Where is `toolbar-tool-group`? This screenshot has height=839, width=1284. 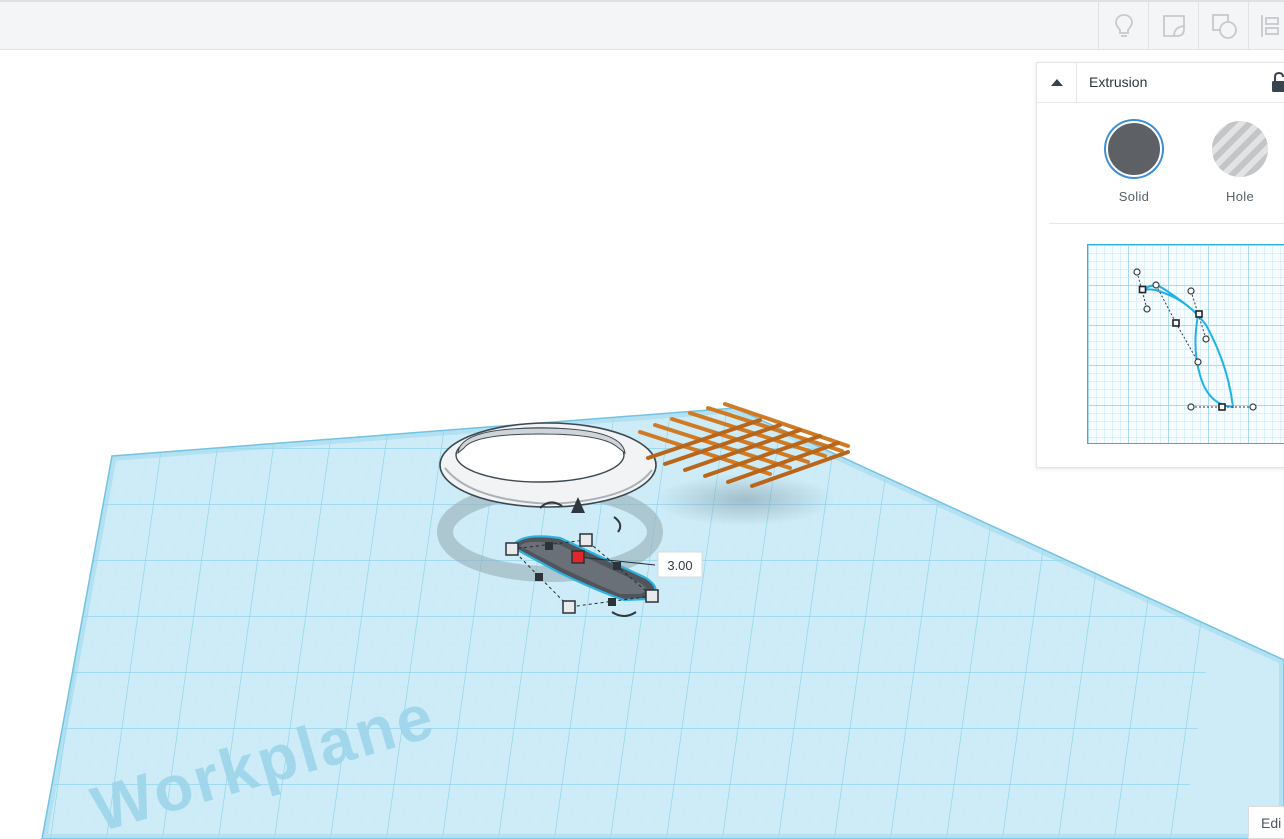 toolbar-tool-group is located at coordinates (1191, 26).